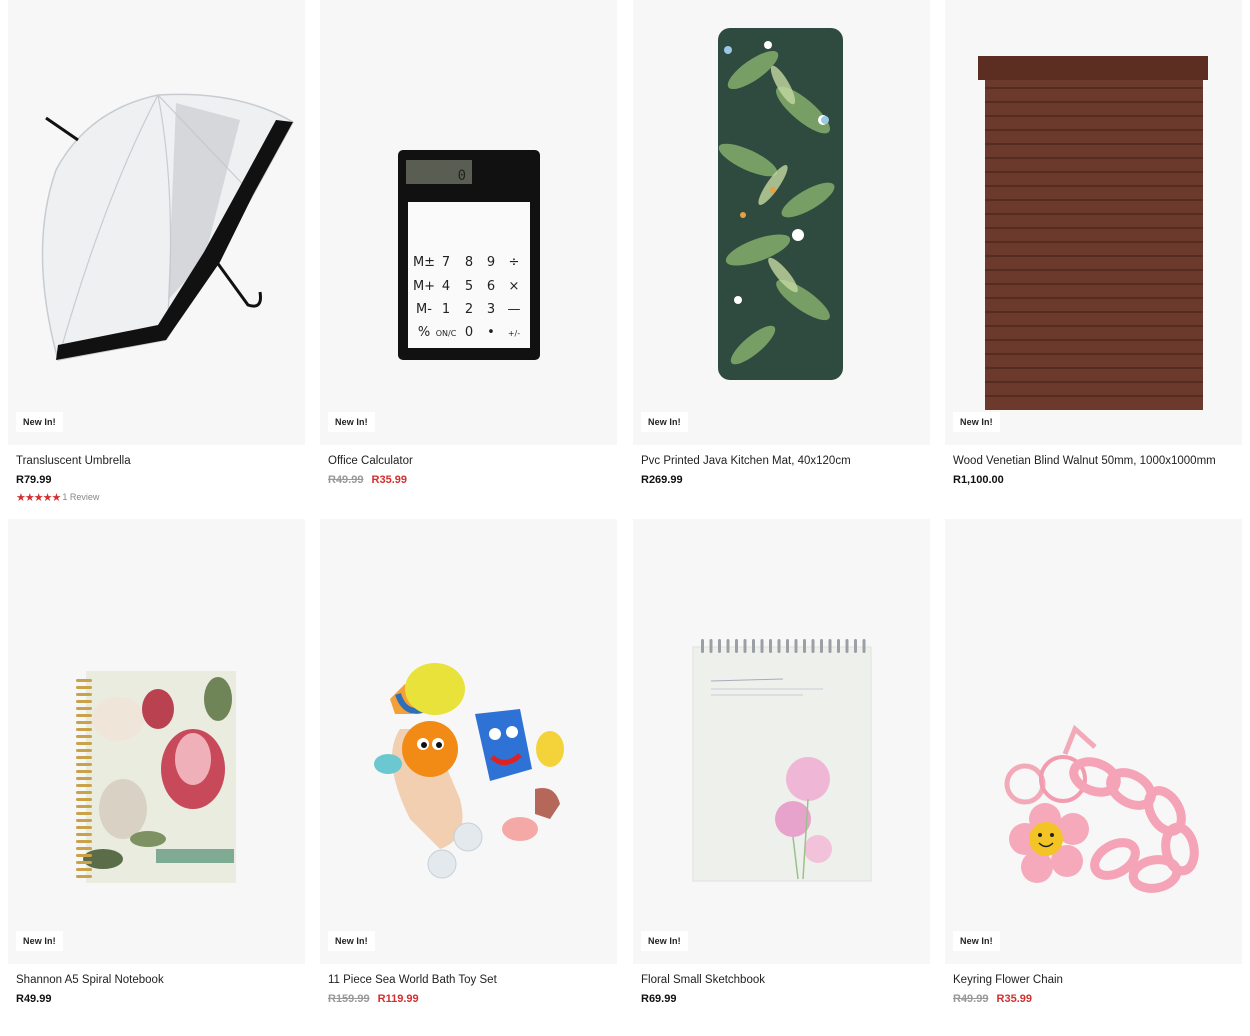  I want to click on calculator-key: 8, so click(469, 262).